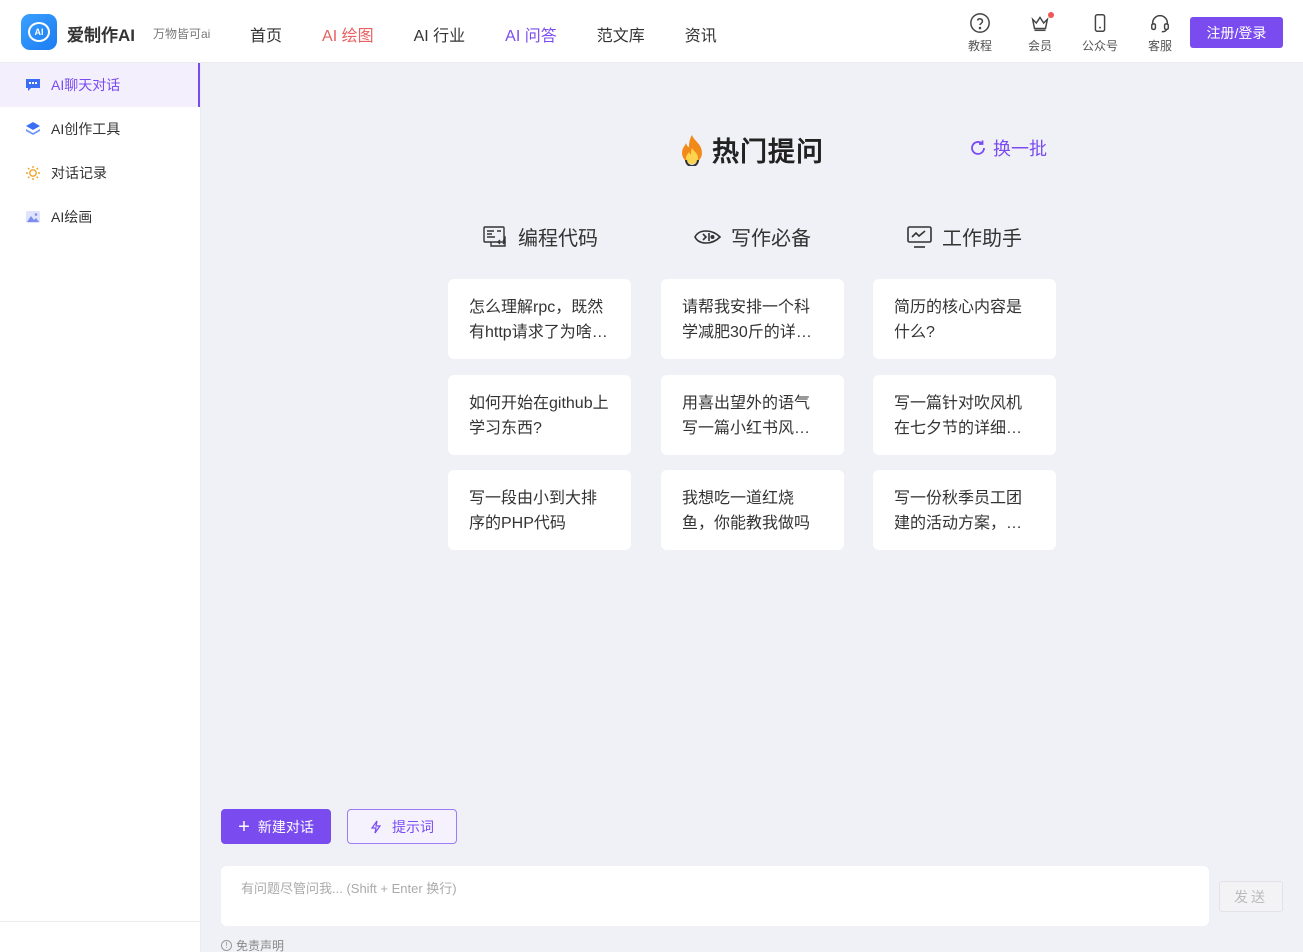  Describe the element at coordinates (494, 236) in the screenshot. I see `code-icon` at that location.